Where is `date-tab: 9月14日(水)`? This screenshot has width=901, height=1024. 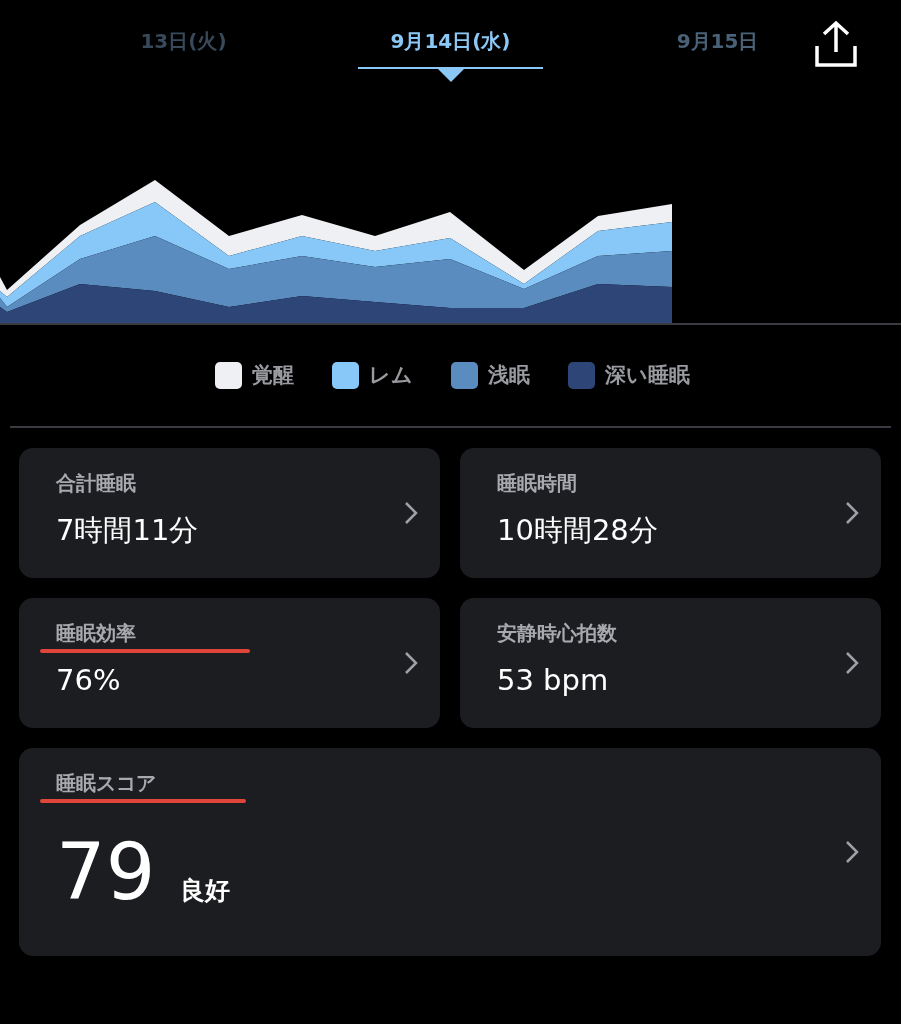
date-tab: 9月14日(水) is located at coordinates (450, 55).